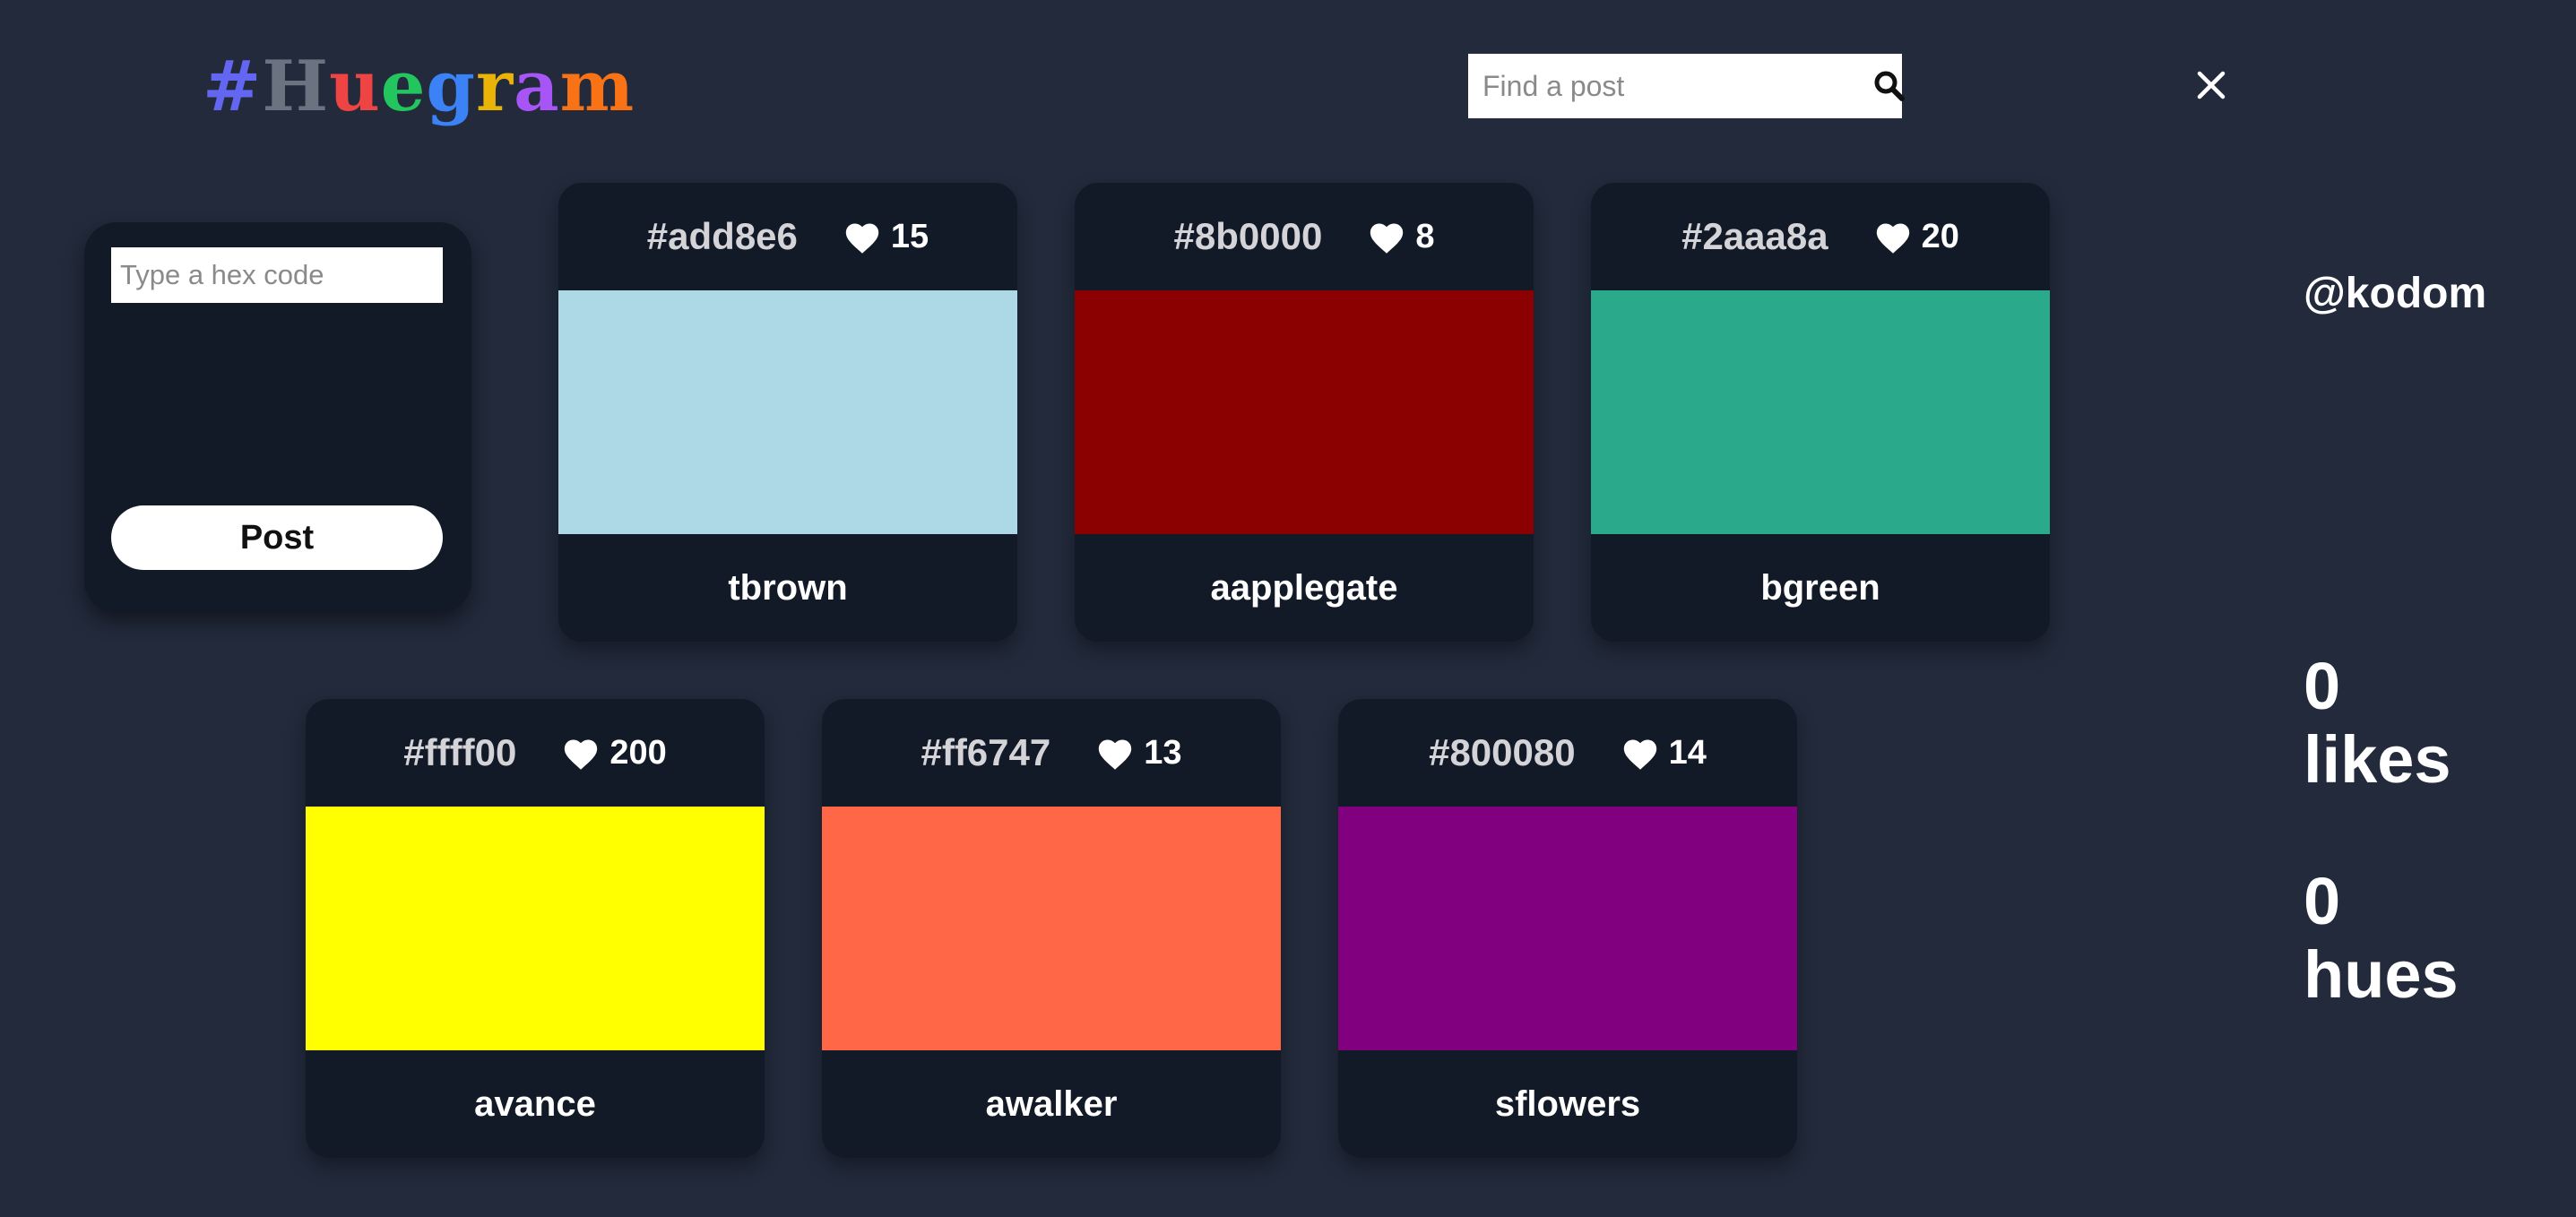  I want to click on post-card: #ff6747 13 awalker, so click(1051, 929).